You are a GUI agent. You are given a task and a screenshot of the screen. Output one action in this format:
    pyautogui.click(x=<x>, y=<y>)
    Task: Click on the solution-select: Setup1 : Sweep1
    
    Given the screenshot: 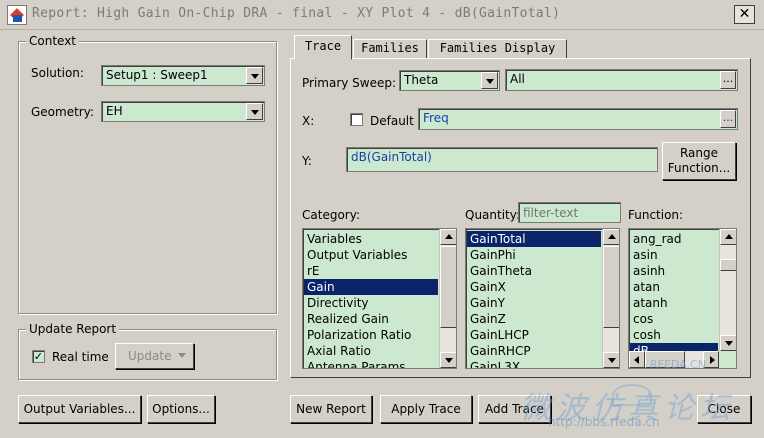 What is the action you would take?
    pyautogui.click(x=183, y=75)
    